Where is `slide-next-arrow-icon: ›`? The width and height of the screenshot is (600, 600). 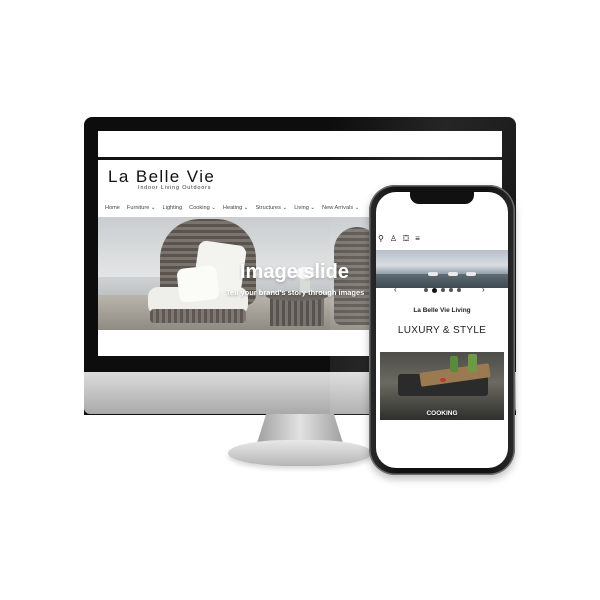
slide-next-arrow-icon: › is located at coordinates (483, 289).